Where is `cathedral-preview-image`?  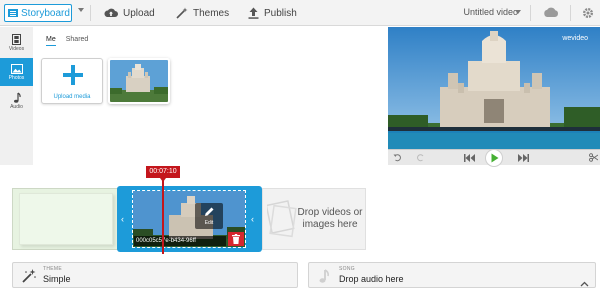
cathedral-preview-image is located at coordinates (494, 88).